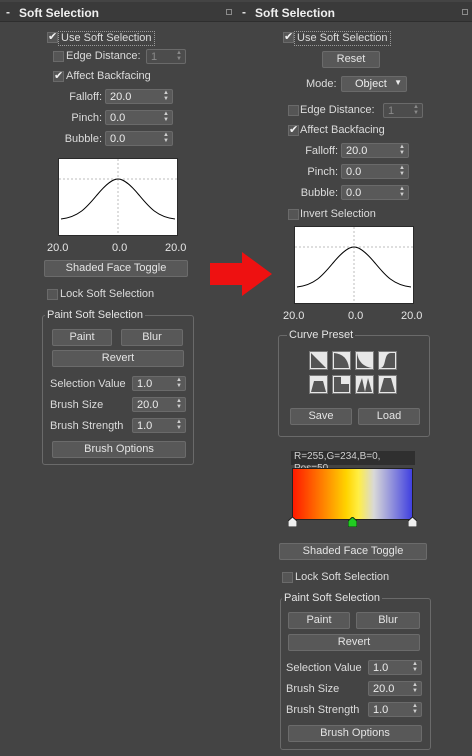 The width and height of the screenshot is (472, 756). I want to click on right-falloff-label: Falloff:, so click(321, 151).